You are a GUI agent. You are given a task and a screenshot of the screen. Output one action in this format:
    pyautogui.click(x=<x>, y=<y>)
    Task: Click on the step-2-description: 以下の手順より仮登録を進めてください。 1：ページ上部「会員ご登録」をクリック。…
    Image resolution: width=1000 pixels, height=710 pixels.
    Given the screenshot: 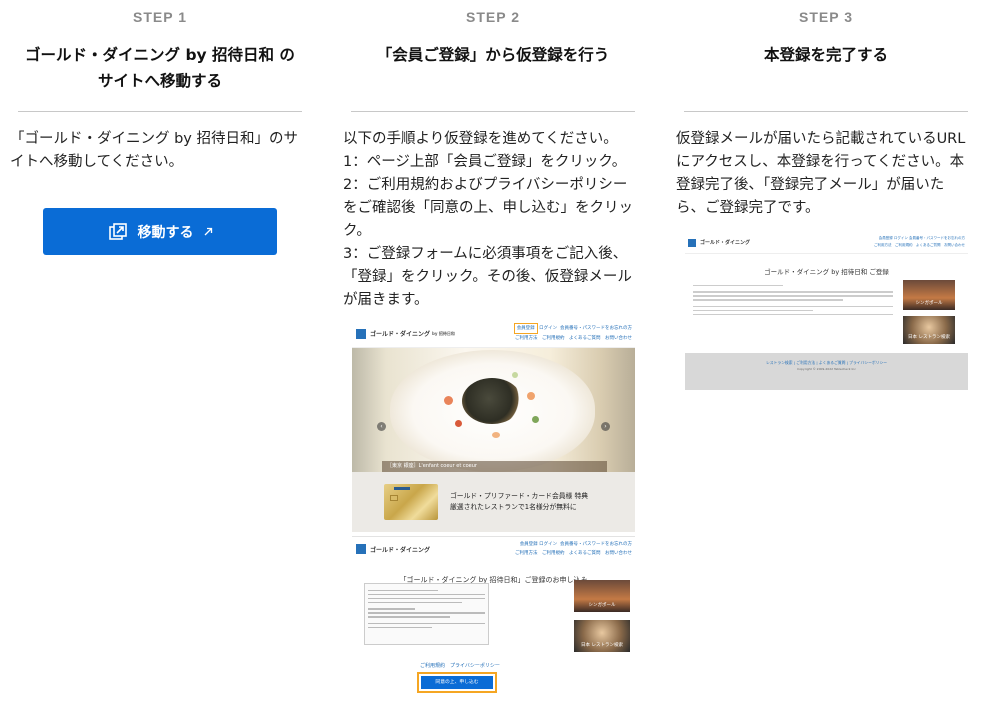 What is the action you would take?
    pyautogui.click(x=493, y=220)
    